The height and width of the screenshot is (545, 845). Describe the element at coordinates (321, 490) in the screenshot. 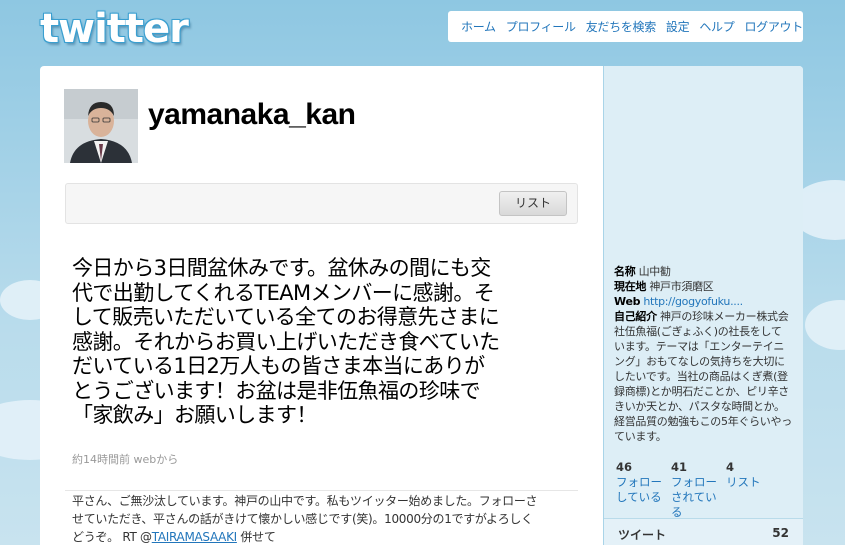

I see `divider` at that location.